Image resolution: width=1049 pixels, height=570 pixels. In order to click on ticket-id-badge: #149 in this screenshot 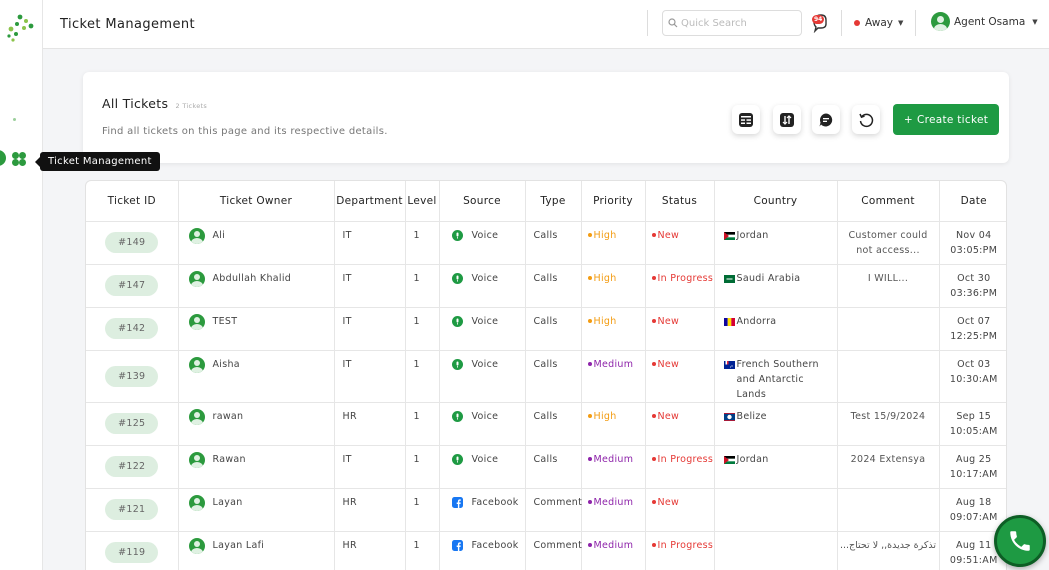, I will do `click(132, 242)`.